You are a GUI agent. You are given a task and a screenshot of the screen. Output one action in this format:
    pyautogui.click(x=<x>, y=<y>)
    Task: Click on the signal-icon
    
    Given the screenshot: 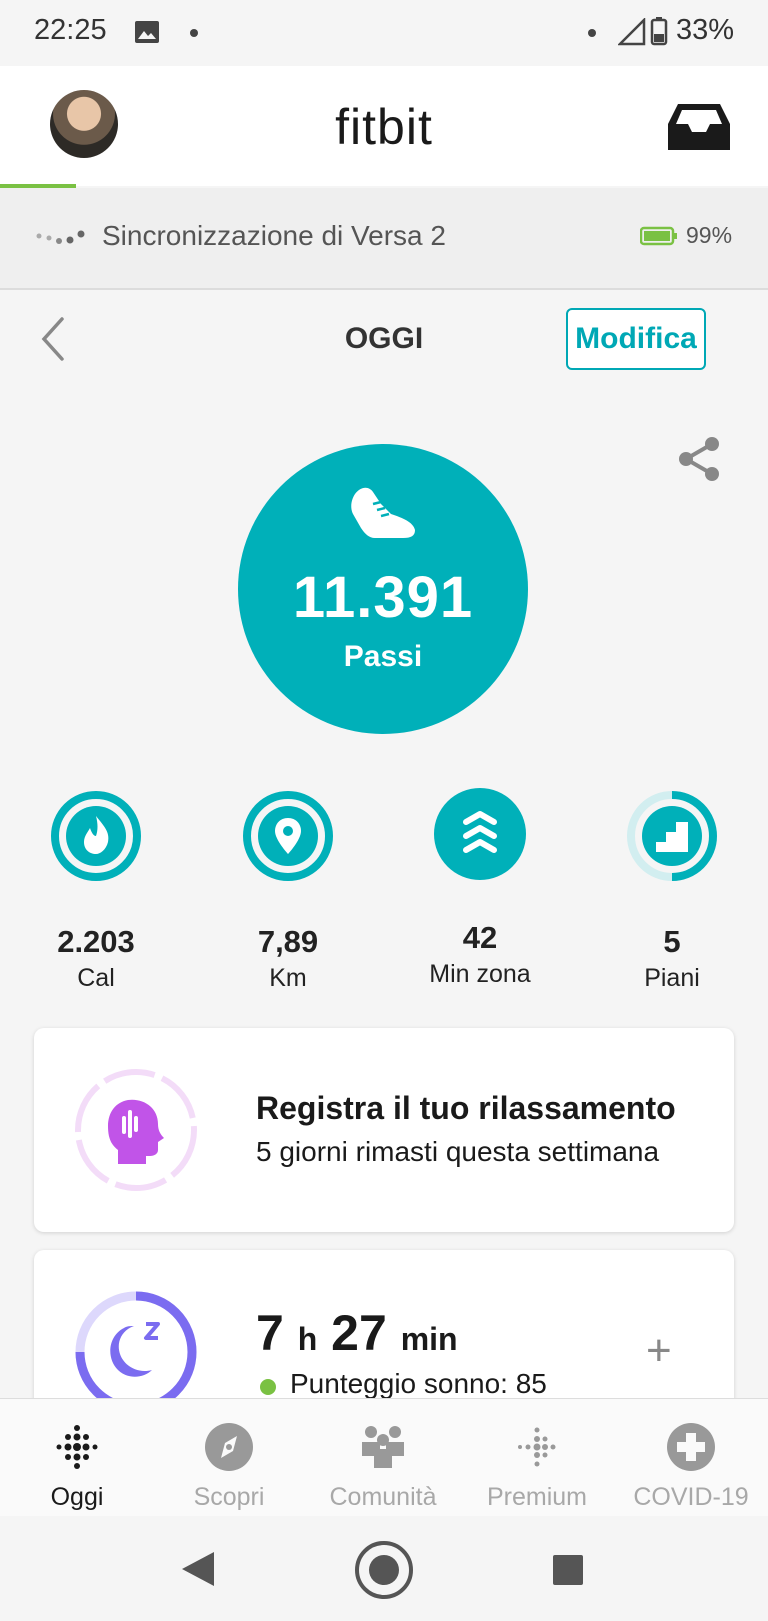 What is the action you would take?
    pyautogui.click(x=632, y=32)
    